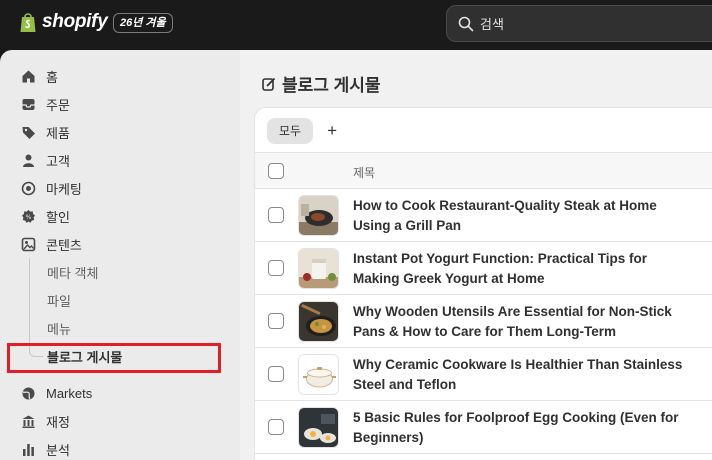 The width and height of the screenshot is (712, 460). I want to click on sidebar-subitem-metaobjects: 메타 객체, so click(72, 272).